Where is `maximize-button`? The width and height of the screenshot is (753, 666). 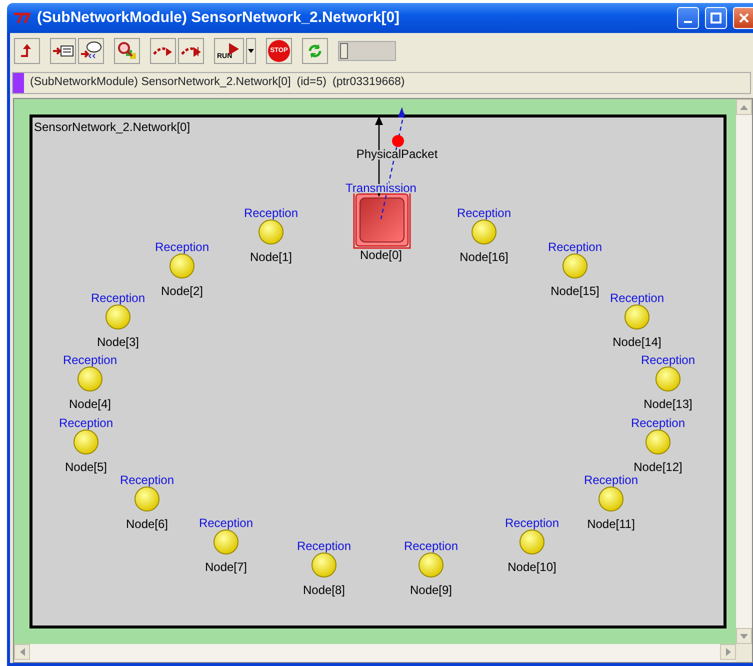
maximize-button is located at coordinates (716, 18).